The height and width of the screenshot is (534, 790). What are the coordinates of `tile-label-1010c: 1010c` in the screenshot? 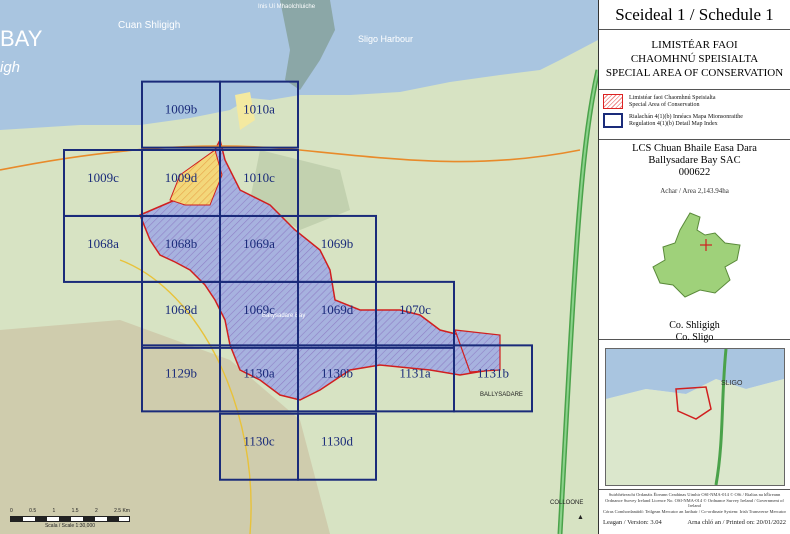 It's located at (259, 177).